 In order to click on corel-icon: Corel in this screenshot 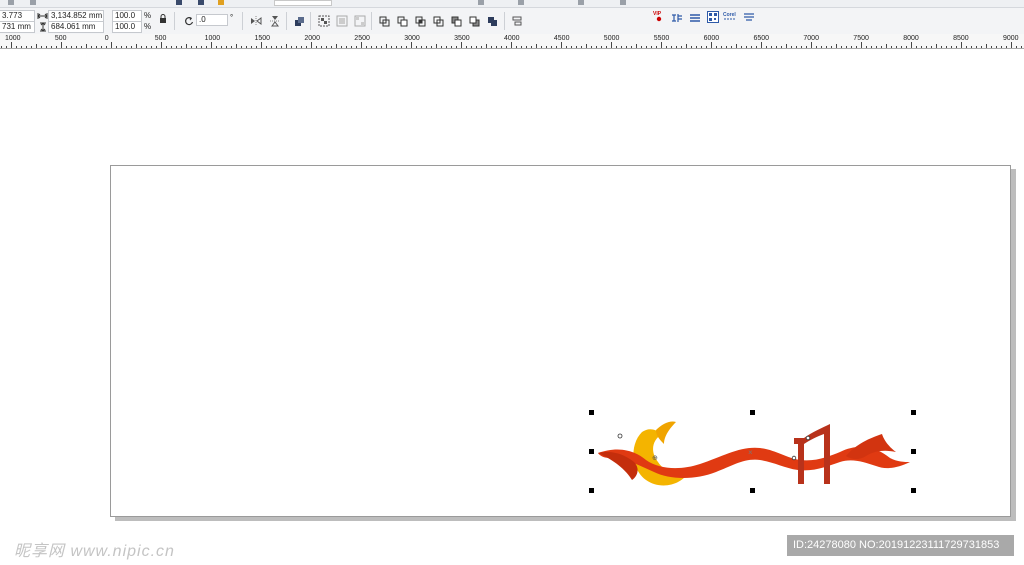, I will do `click(730, 16)`.